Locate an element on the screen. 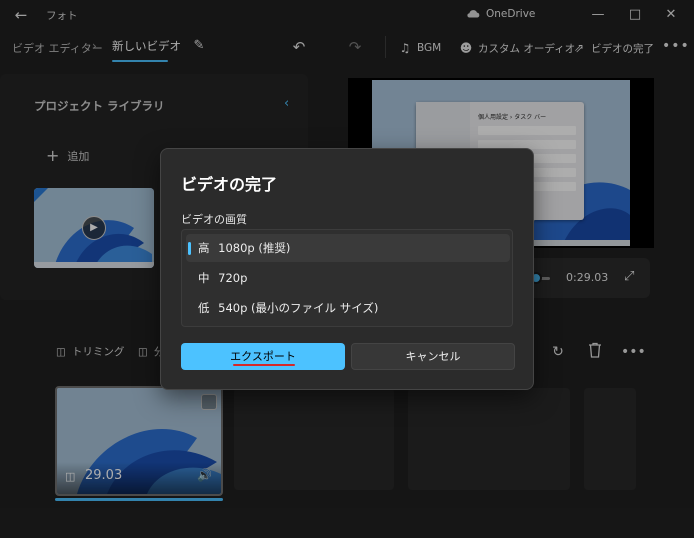 This screenshot has height=538, width=694. quality-text: 1080p (推奨) is located at coordinates (254, 248).